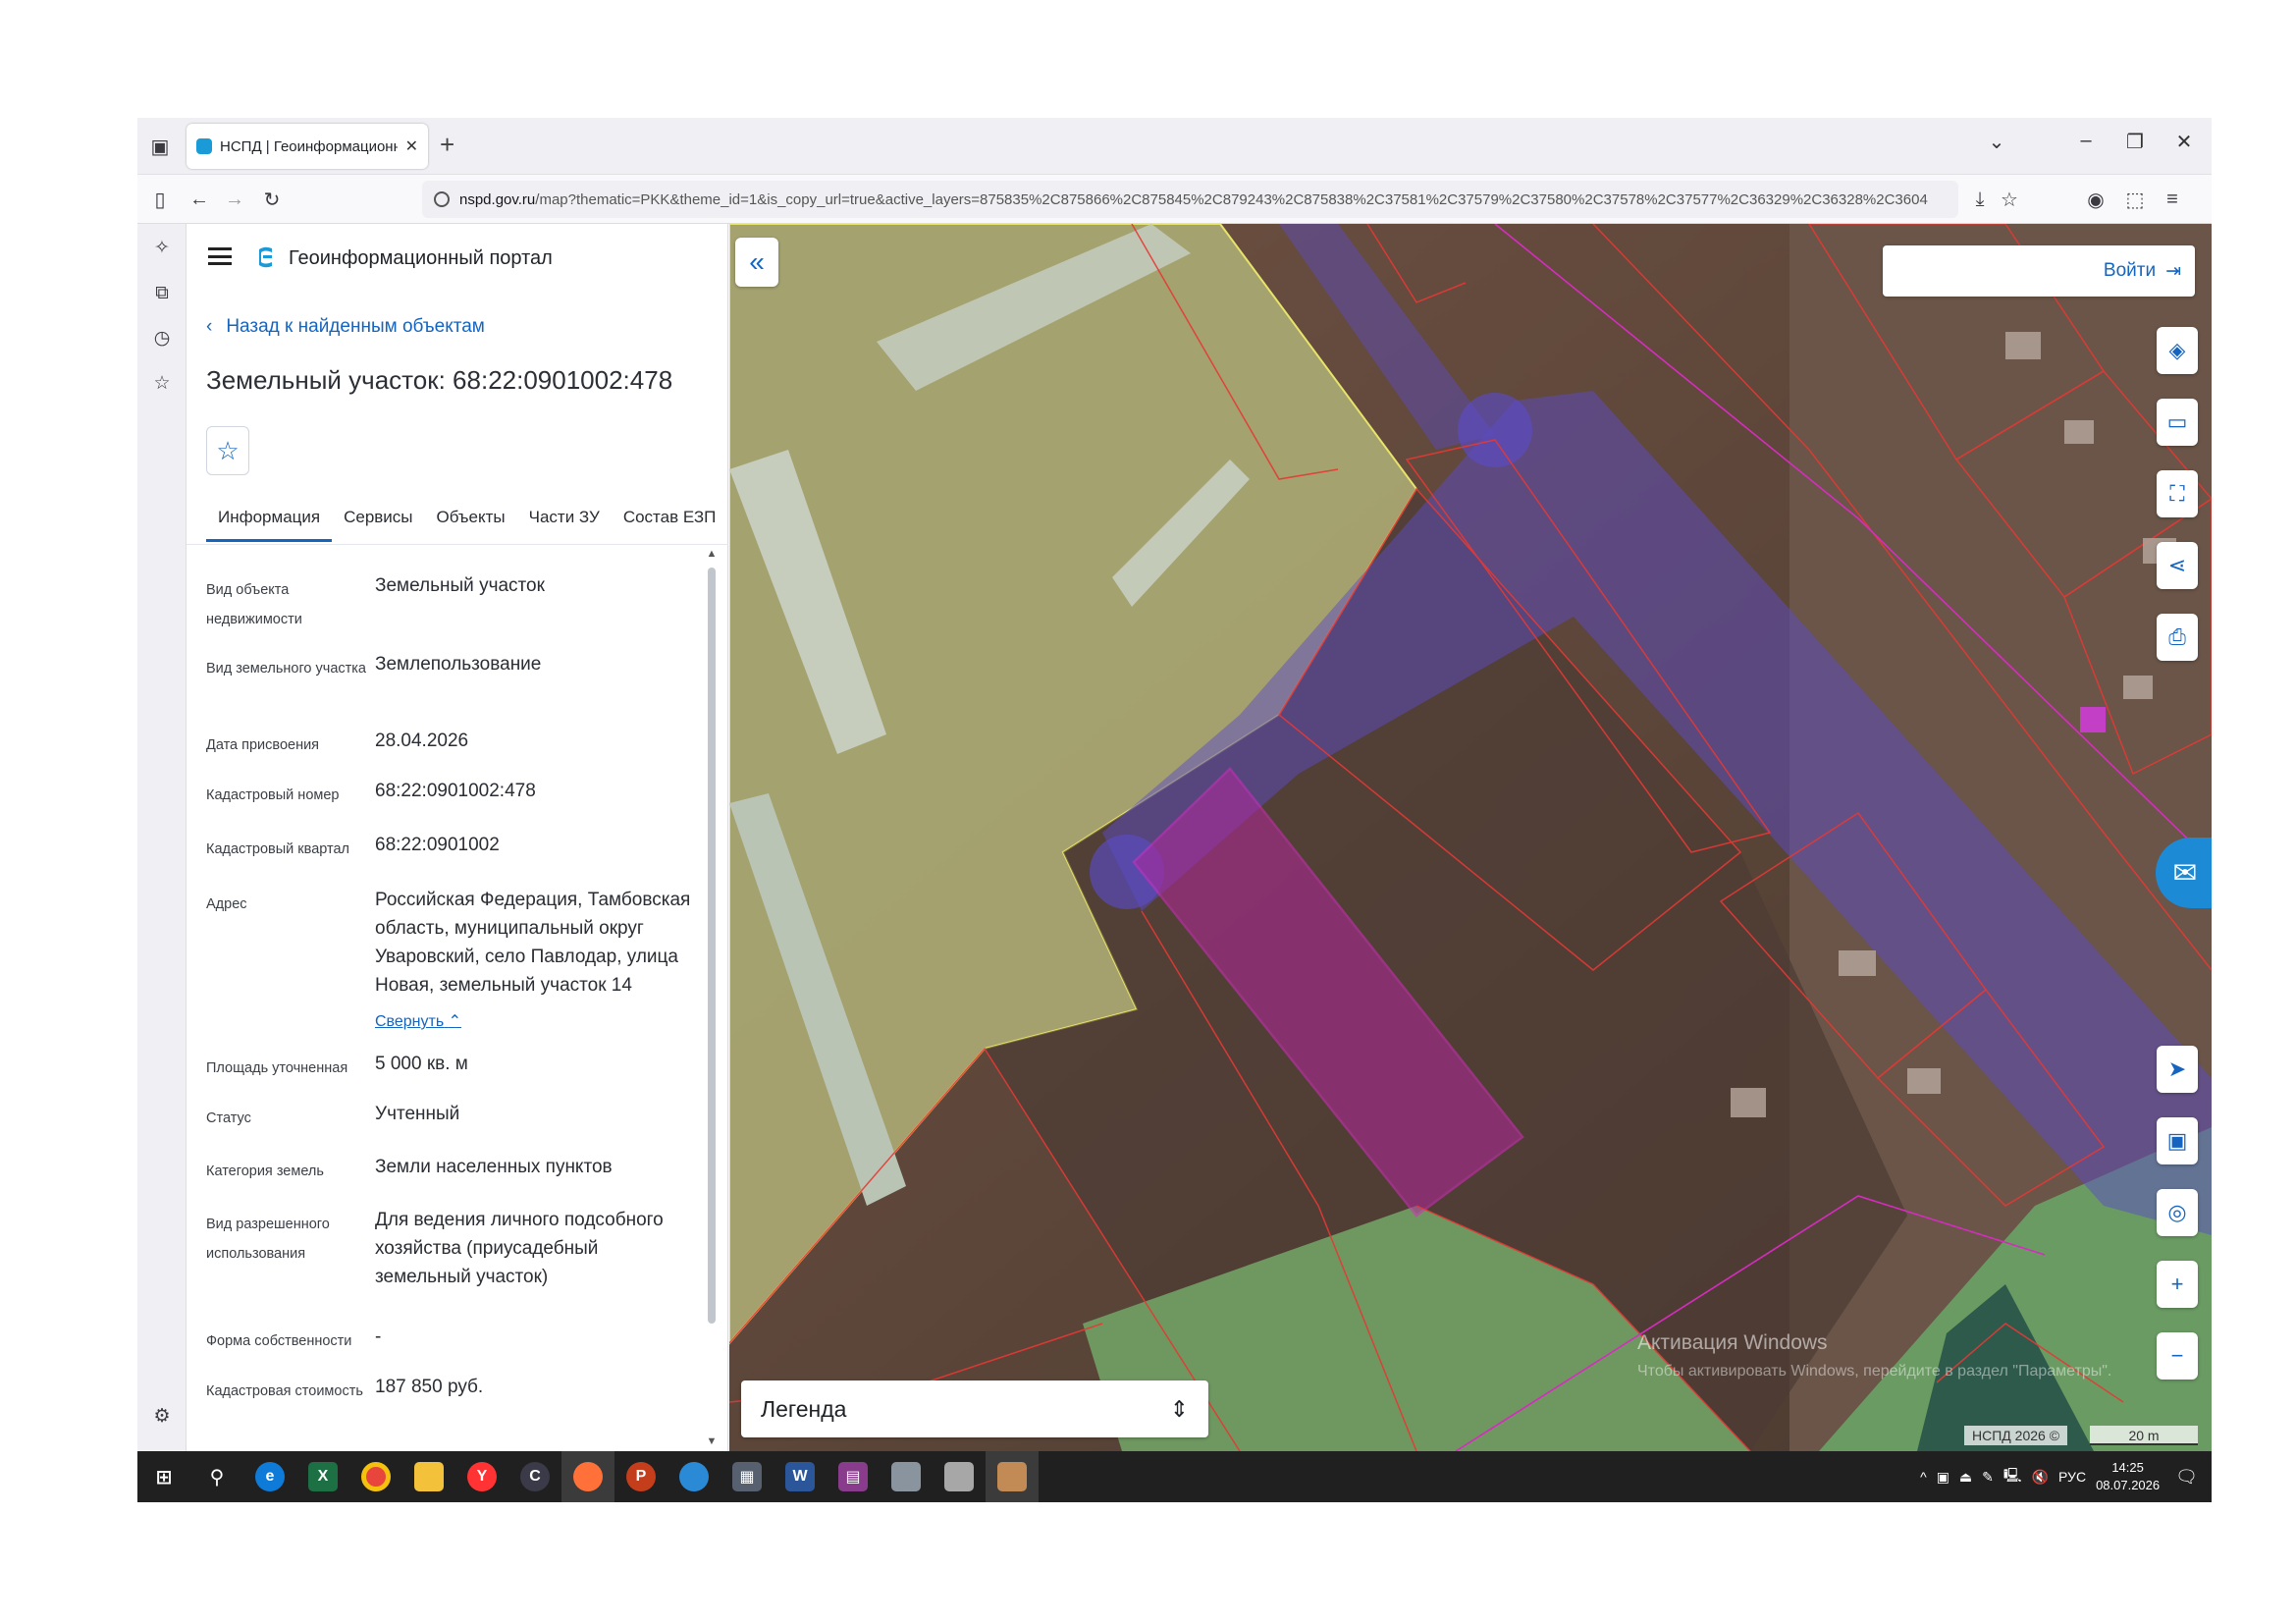 The width and height of the screenshot is (2296, 1624). Describe the element at coordinates (2177, 1140) in the screenshot. I see `minimap-button: ▣` at that location.